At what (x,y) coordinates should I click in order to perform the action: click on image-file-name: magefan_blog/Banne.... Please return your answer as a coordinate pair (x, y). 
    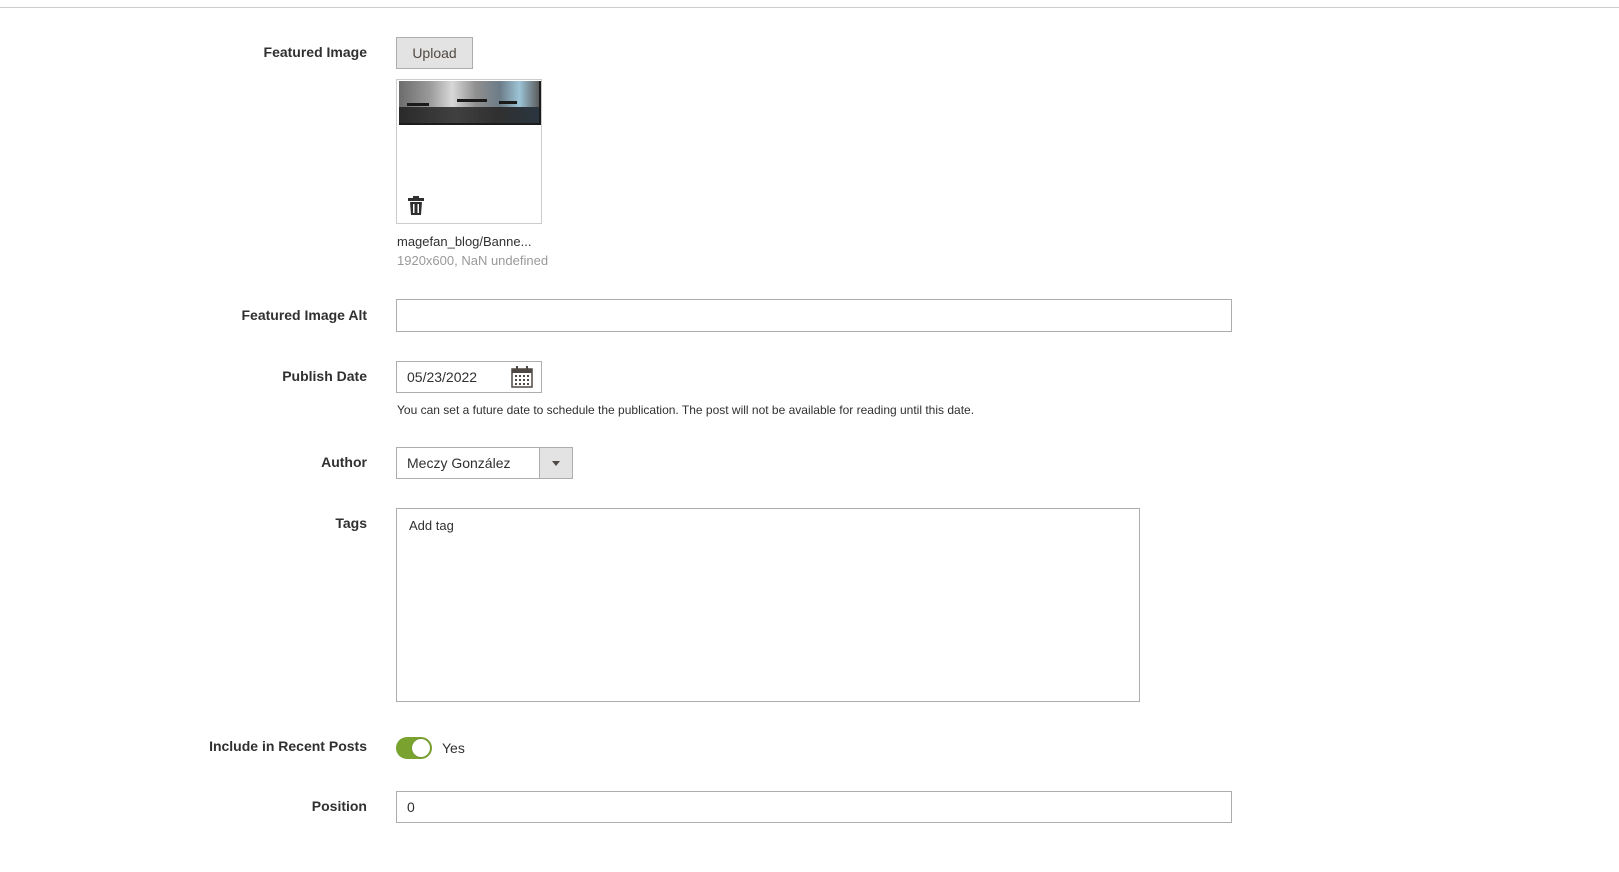
    Looking at the image, I should click on (464, 241).